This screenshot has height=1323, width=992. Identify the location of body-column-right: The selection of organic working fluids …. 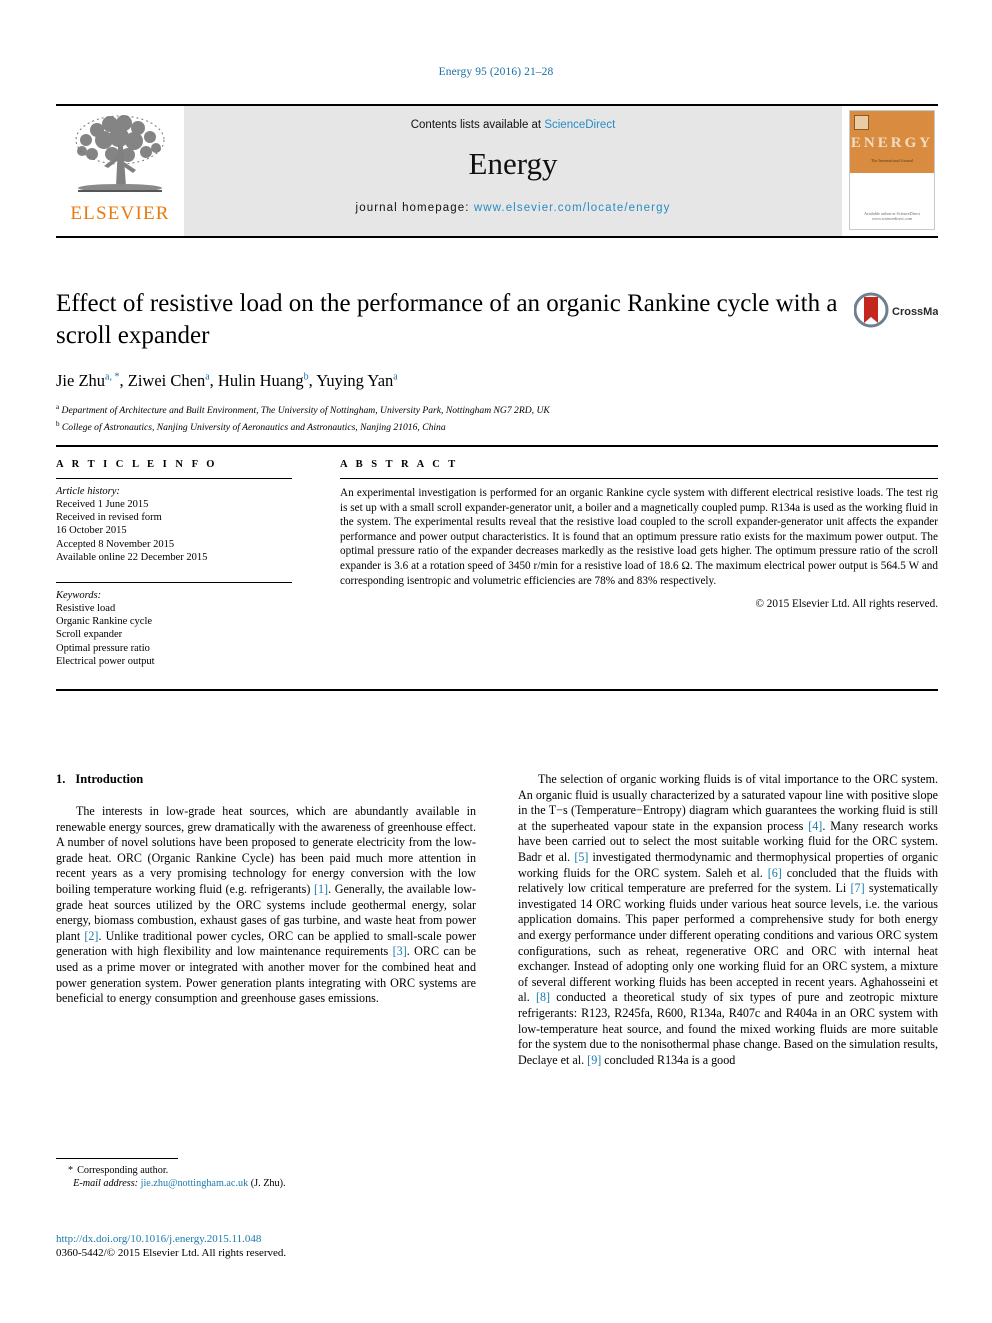
(728, 920).